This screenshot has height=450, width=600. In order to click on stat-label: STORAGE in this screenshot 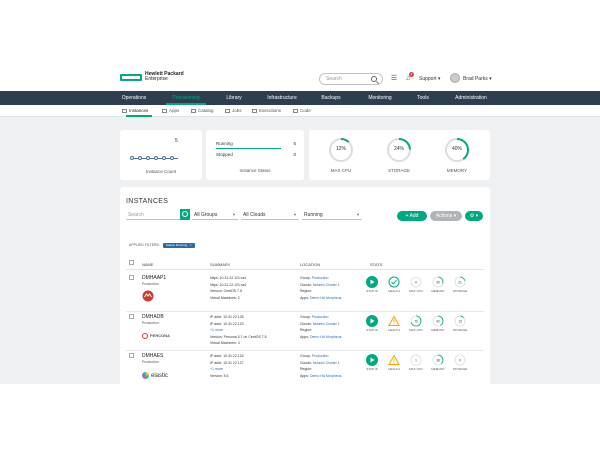, I will do `click(460, 369)`.